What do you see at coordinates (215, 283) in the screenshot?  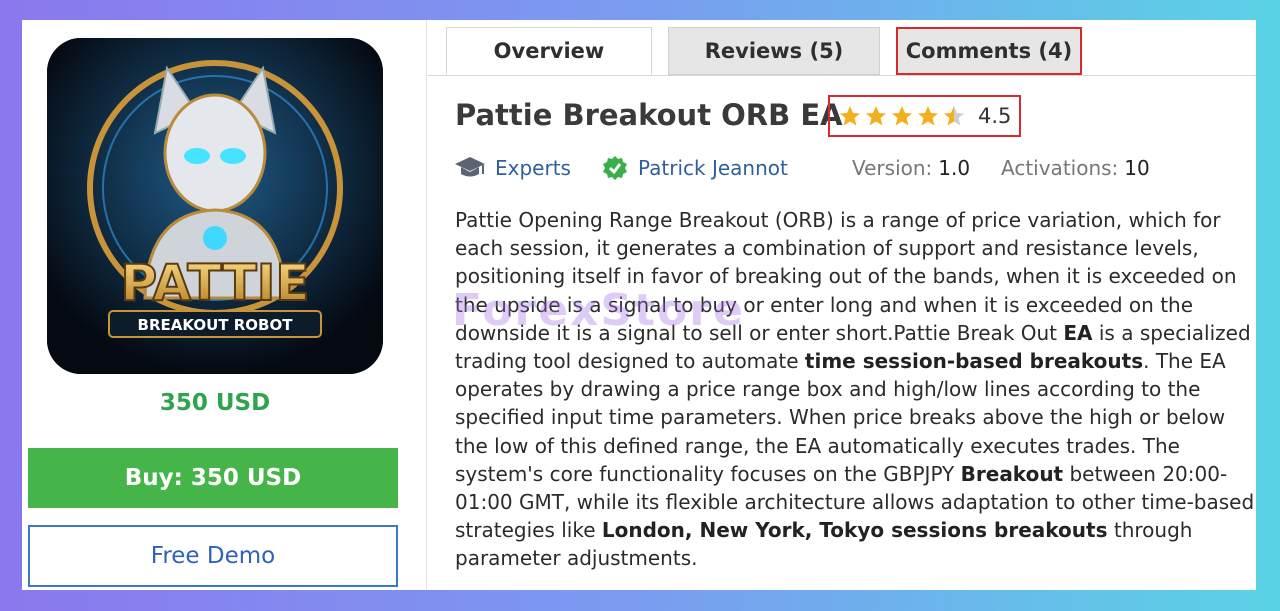 I see `image-title: PATTIE` at bounding box center [215, 283].